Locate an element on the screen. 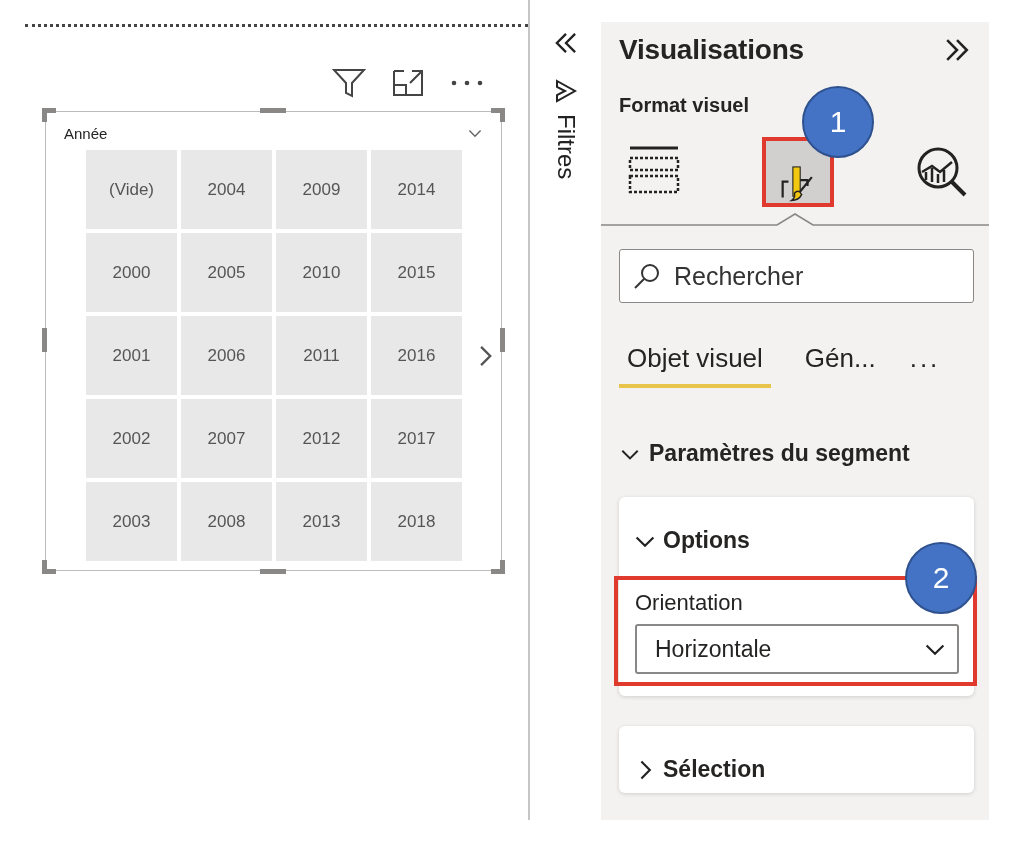  slicer-tile: 2013 is located at coordinates (321, 521).